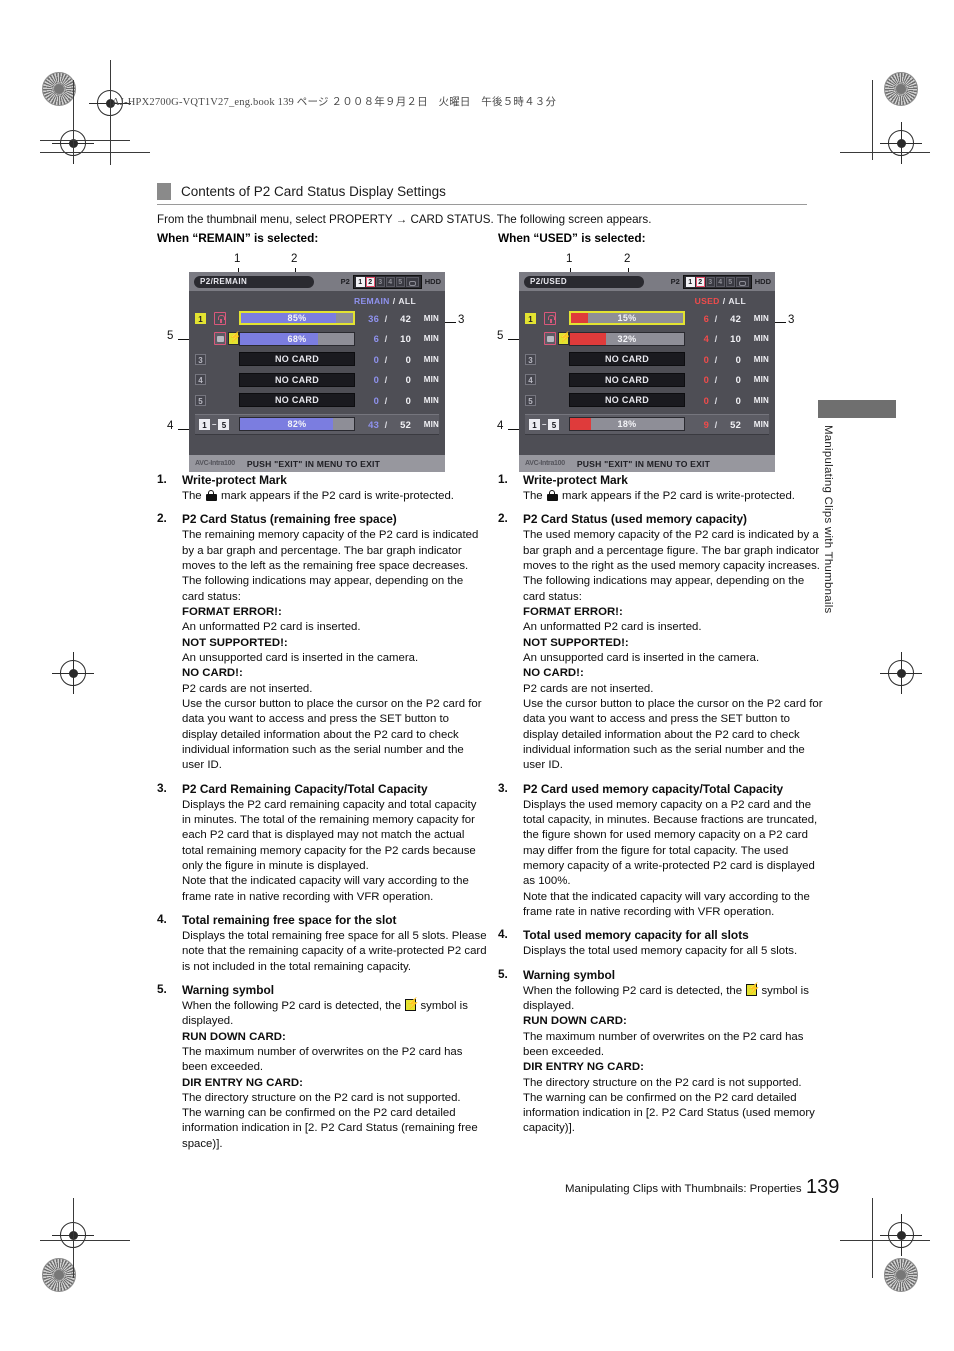  I want to click on column-key-remain: REMAIN, so click(371, 300).